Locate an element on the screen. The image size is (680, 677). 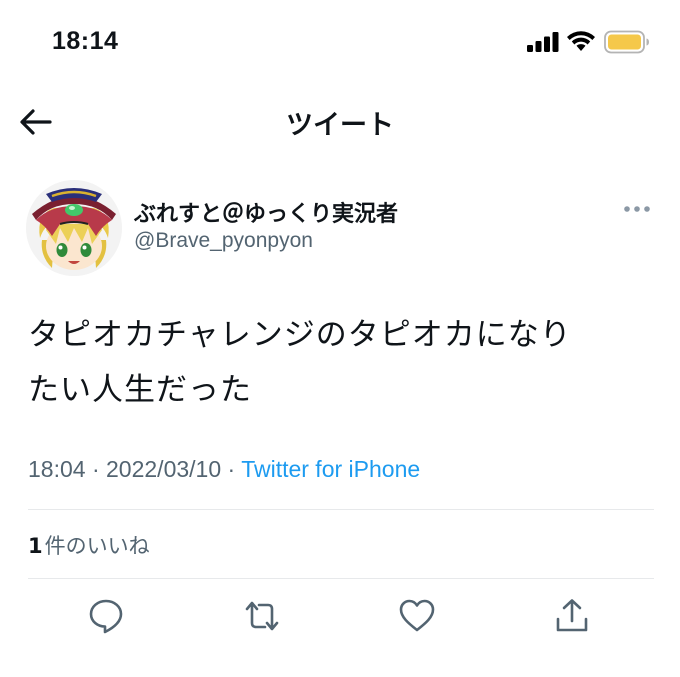
battery-icon is located at coordinates (626, 42).